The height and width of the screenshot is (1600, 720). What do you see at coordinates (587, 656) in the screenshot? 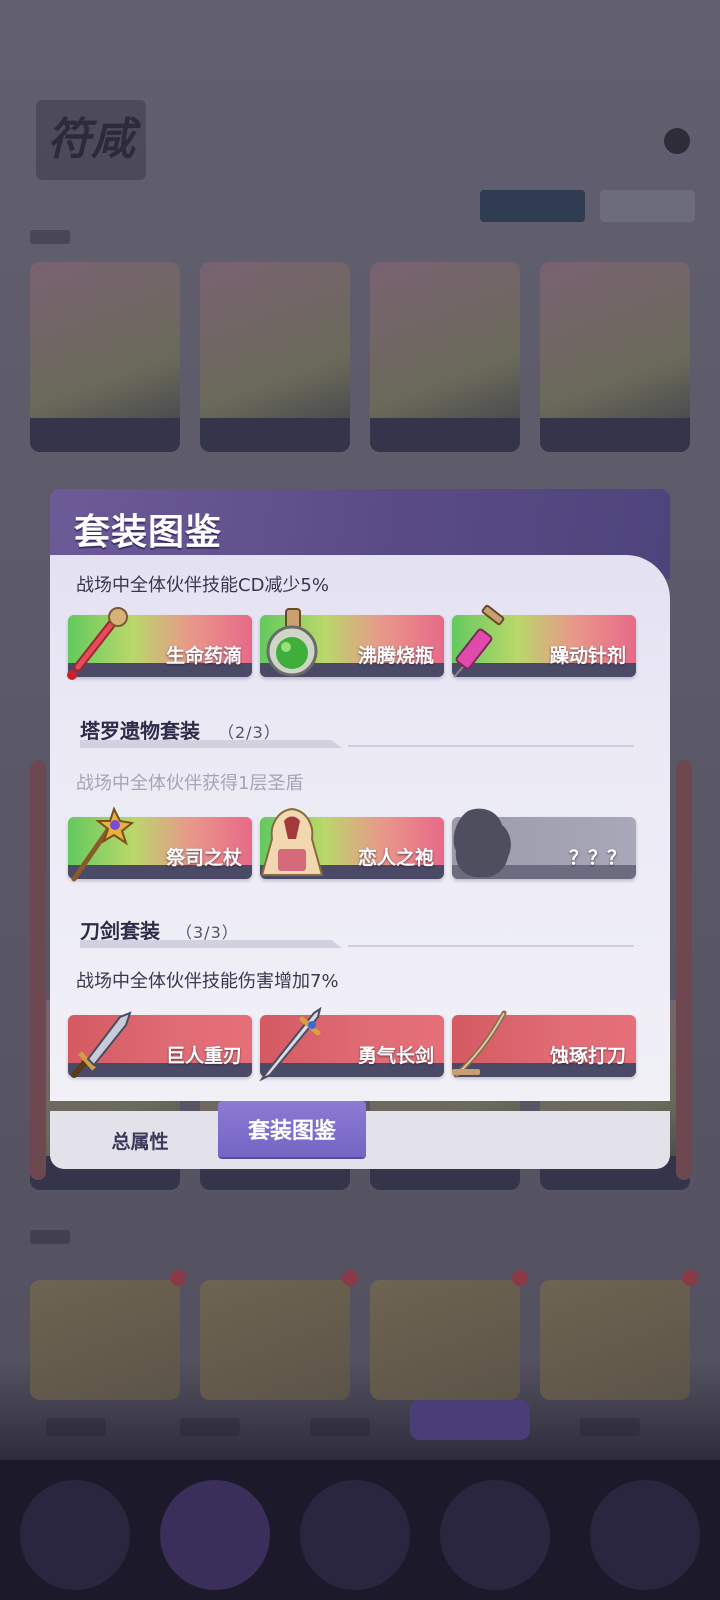
I see `item-name: 躁动针剂` at bounding box center [587, 656].